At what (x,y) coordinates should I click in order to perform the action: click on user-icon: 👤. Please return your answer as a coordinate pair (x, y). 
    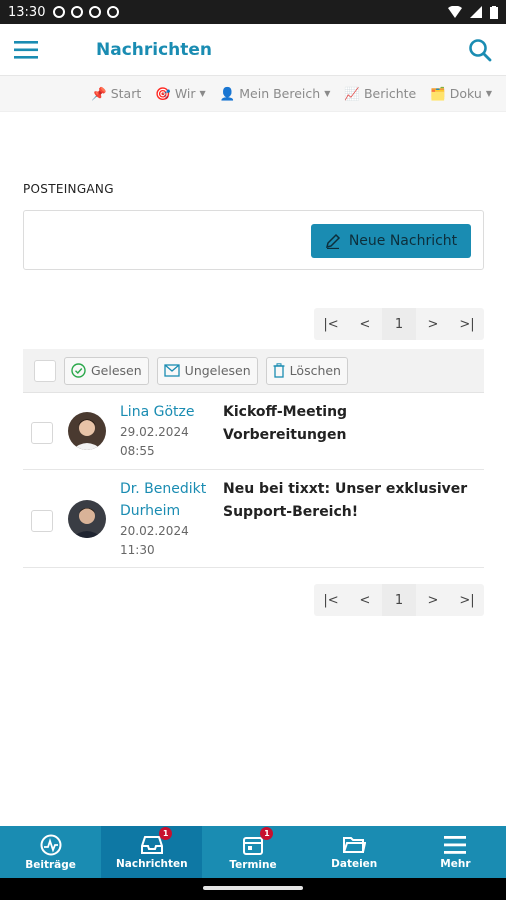
    Looking at the image, I should click on (227, 93).